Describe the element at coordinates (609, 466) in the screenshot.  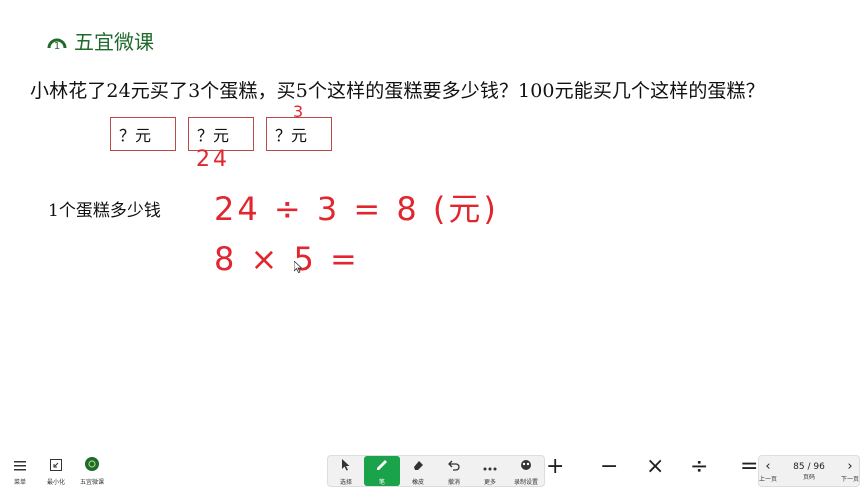
I see `minus-operator-button: −` at that location.